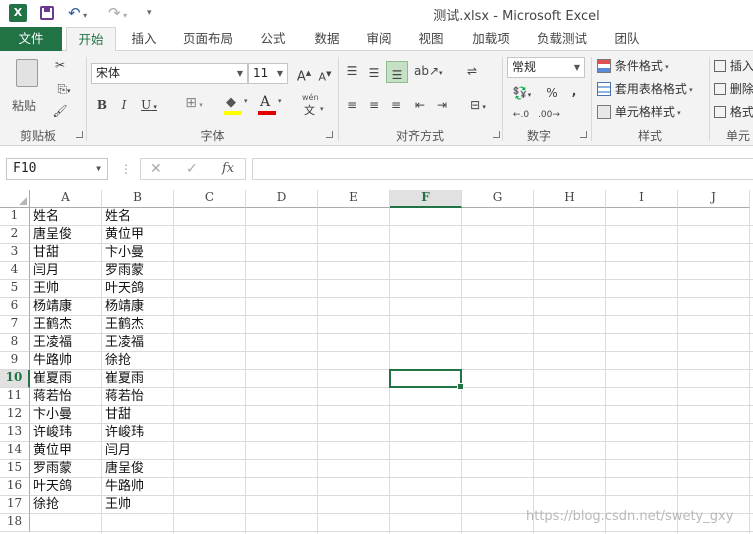 The image size is (753, 534). Describe the element at coordinates (66, 505) in the screenshot. I see `cell-a17: 徐抢` at that location.